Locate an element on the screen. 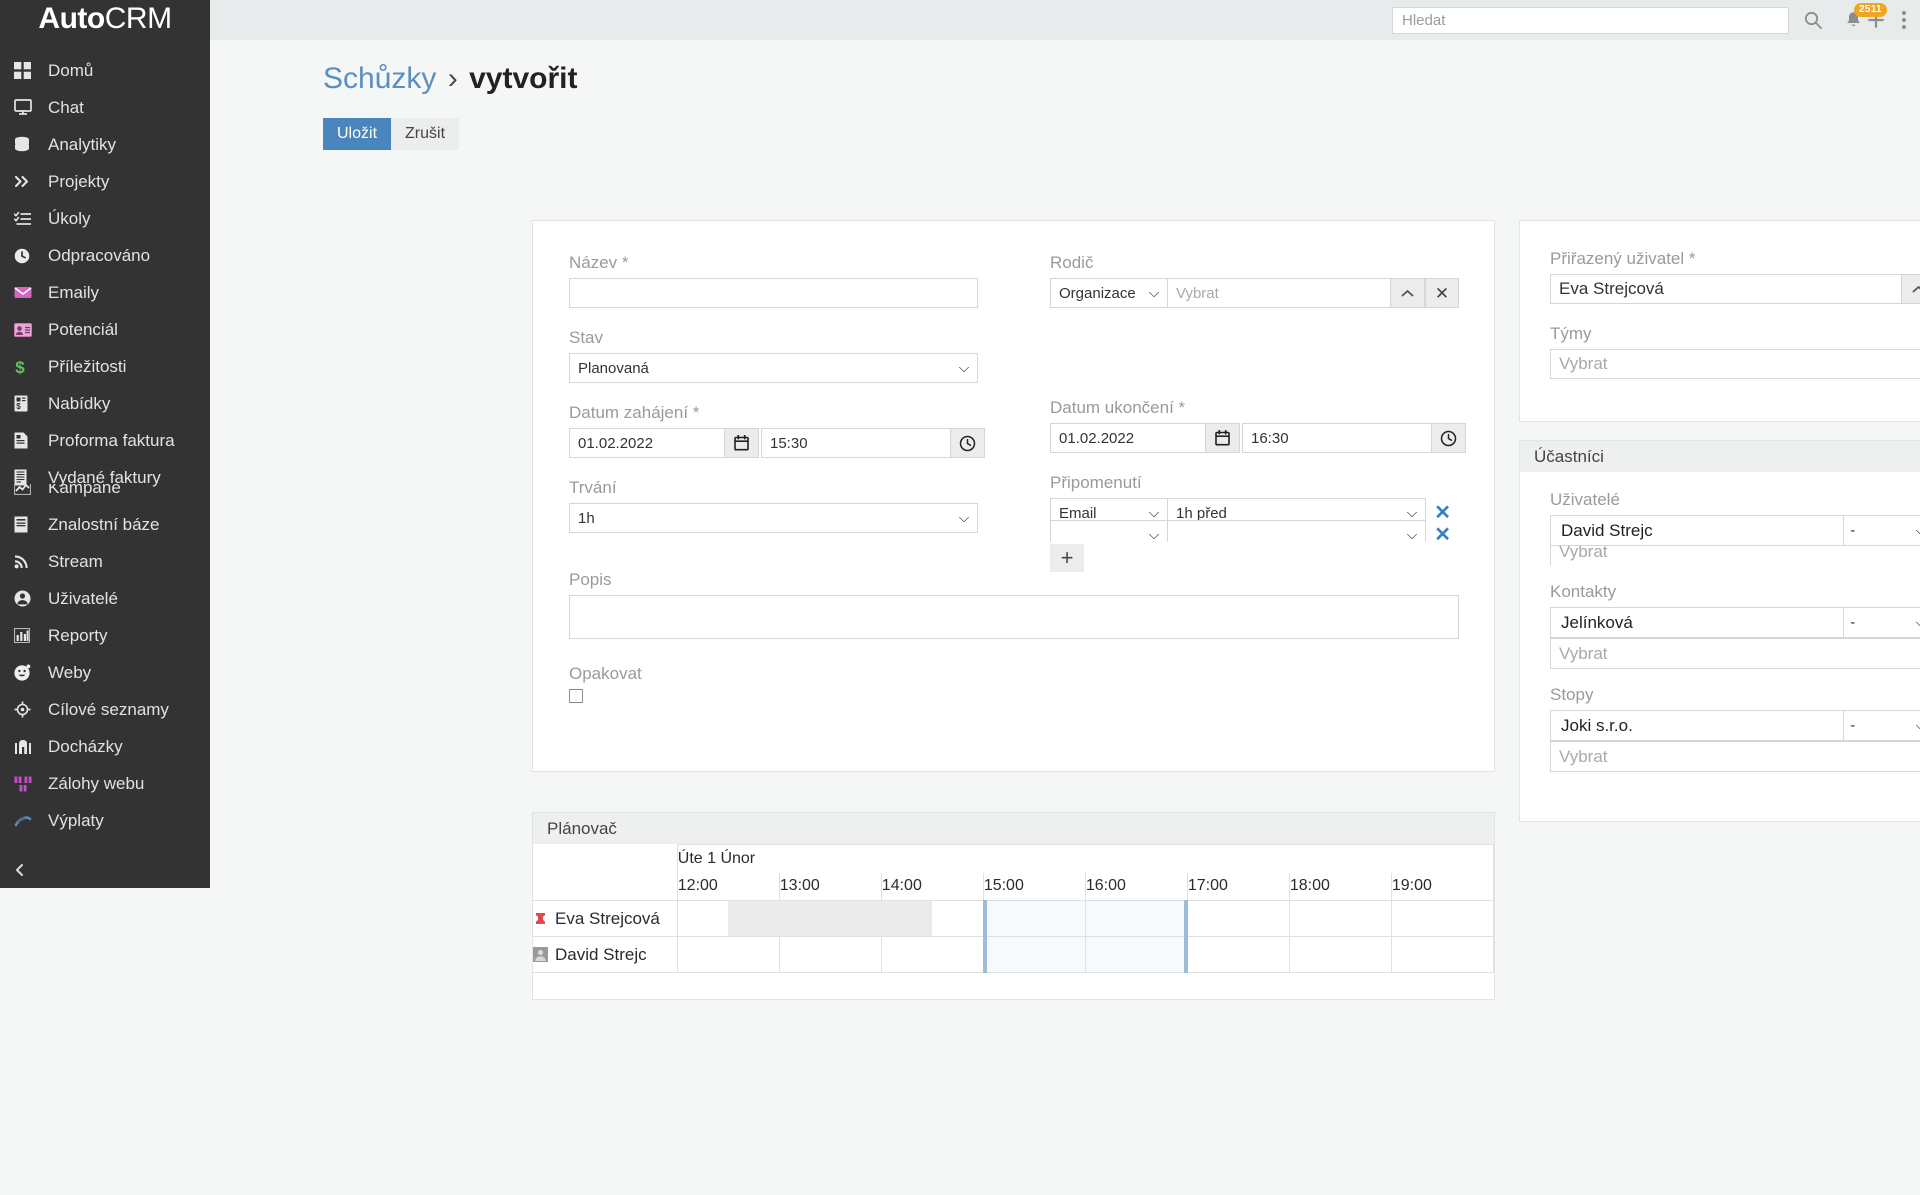 The height and width of the screenshot is (1195, 1920). sidebar-item-13: Znalostní báze is located at coordinates (105, 524).